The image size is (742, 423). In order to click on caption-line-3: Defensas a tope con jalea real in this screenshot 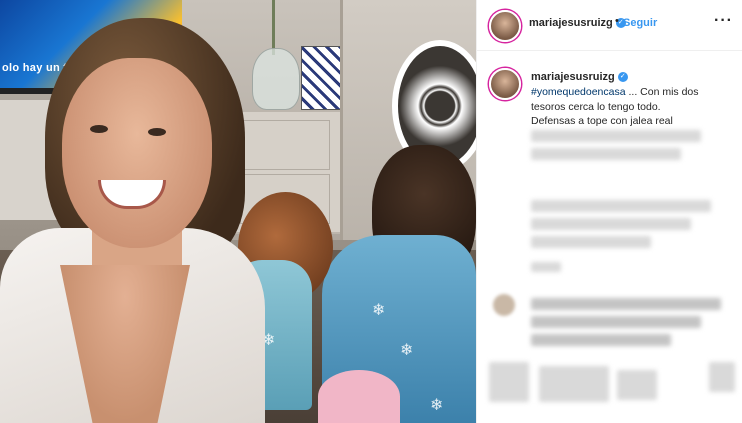, I will do `click(602, 121)`.